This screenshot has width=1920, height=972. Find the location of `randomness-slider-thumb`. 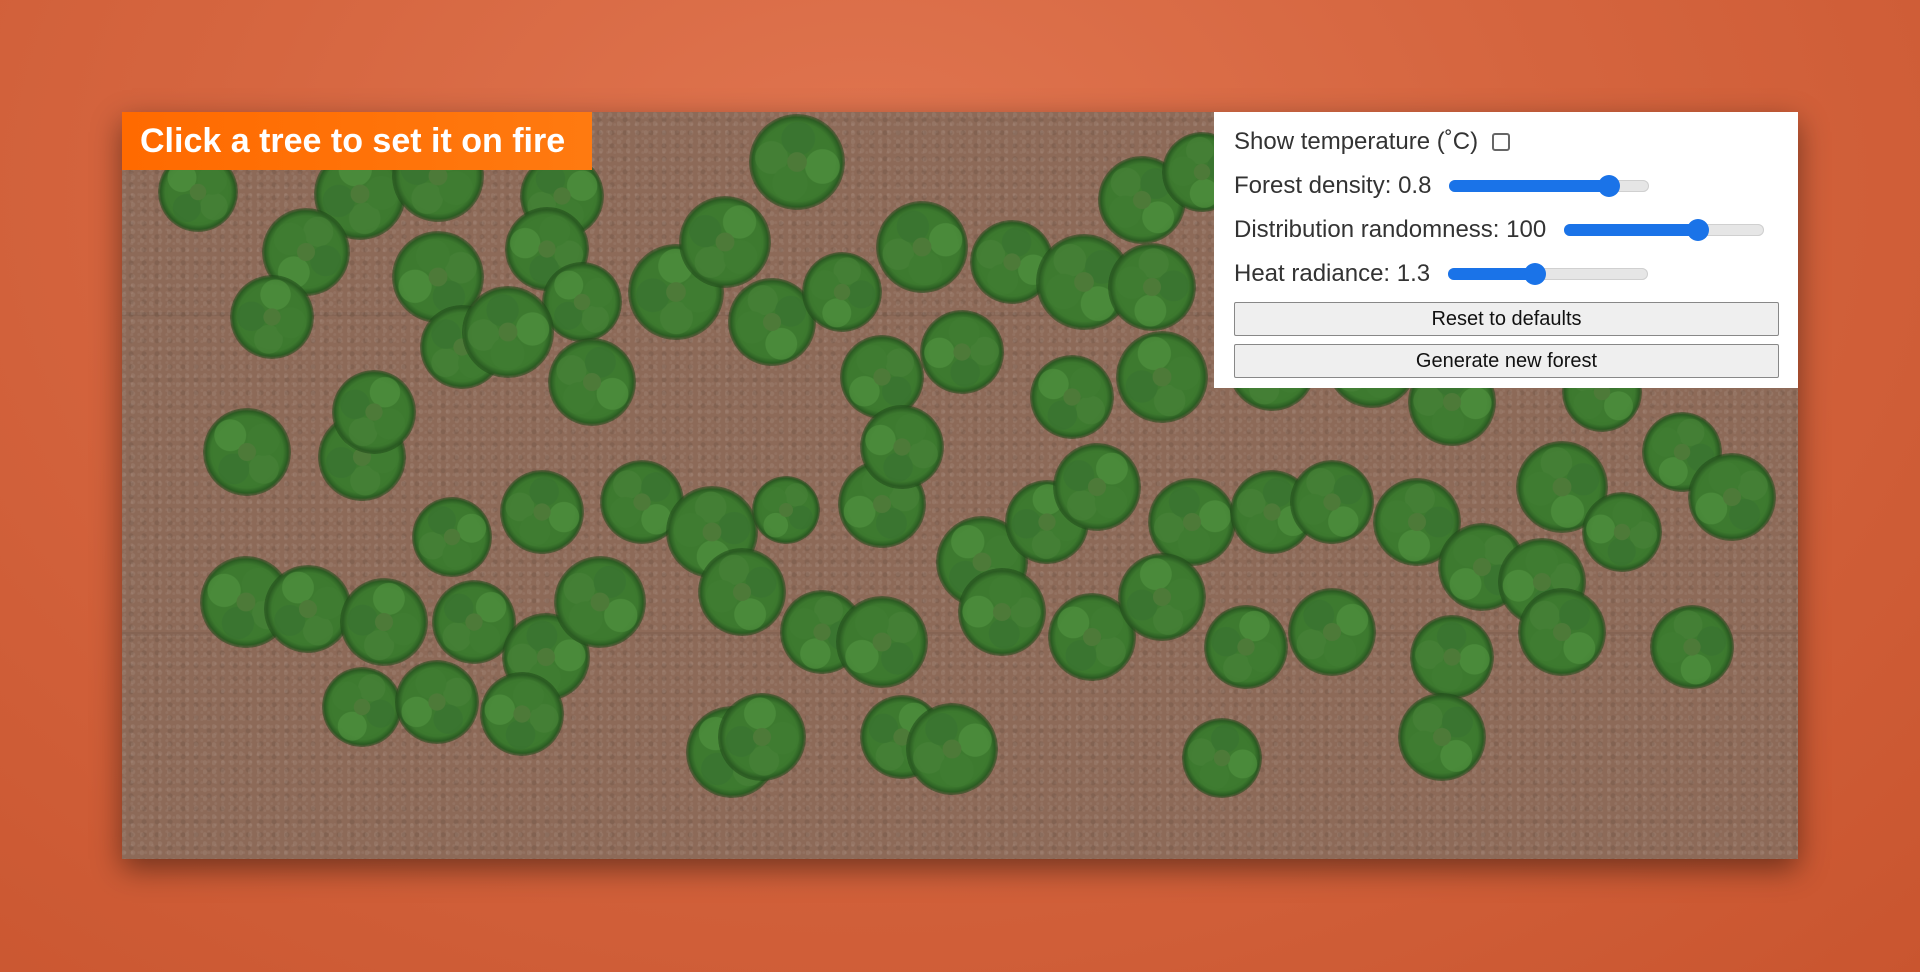

randomness-slider-thumb is located at coordinates (1697, 230).